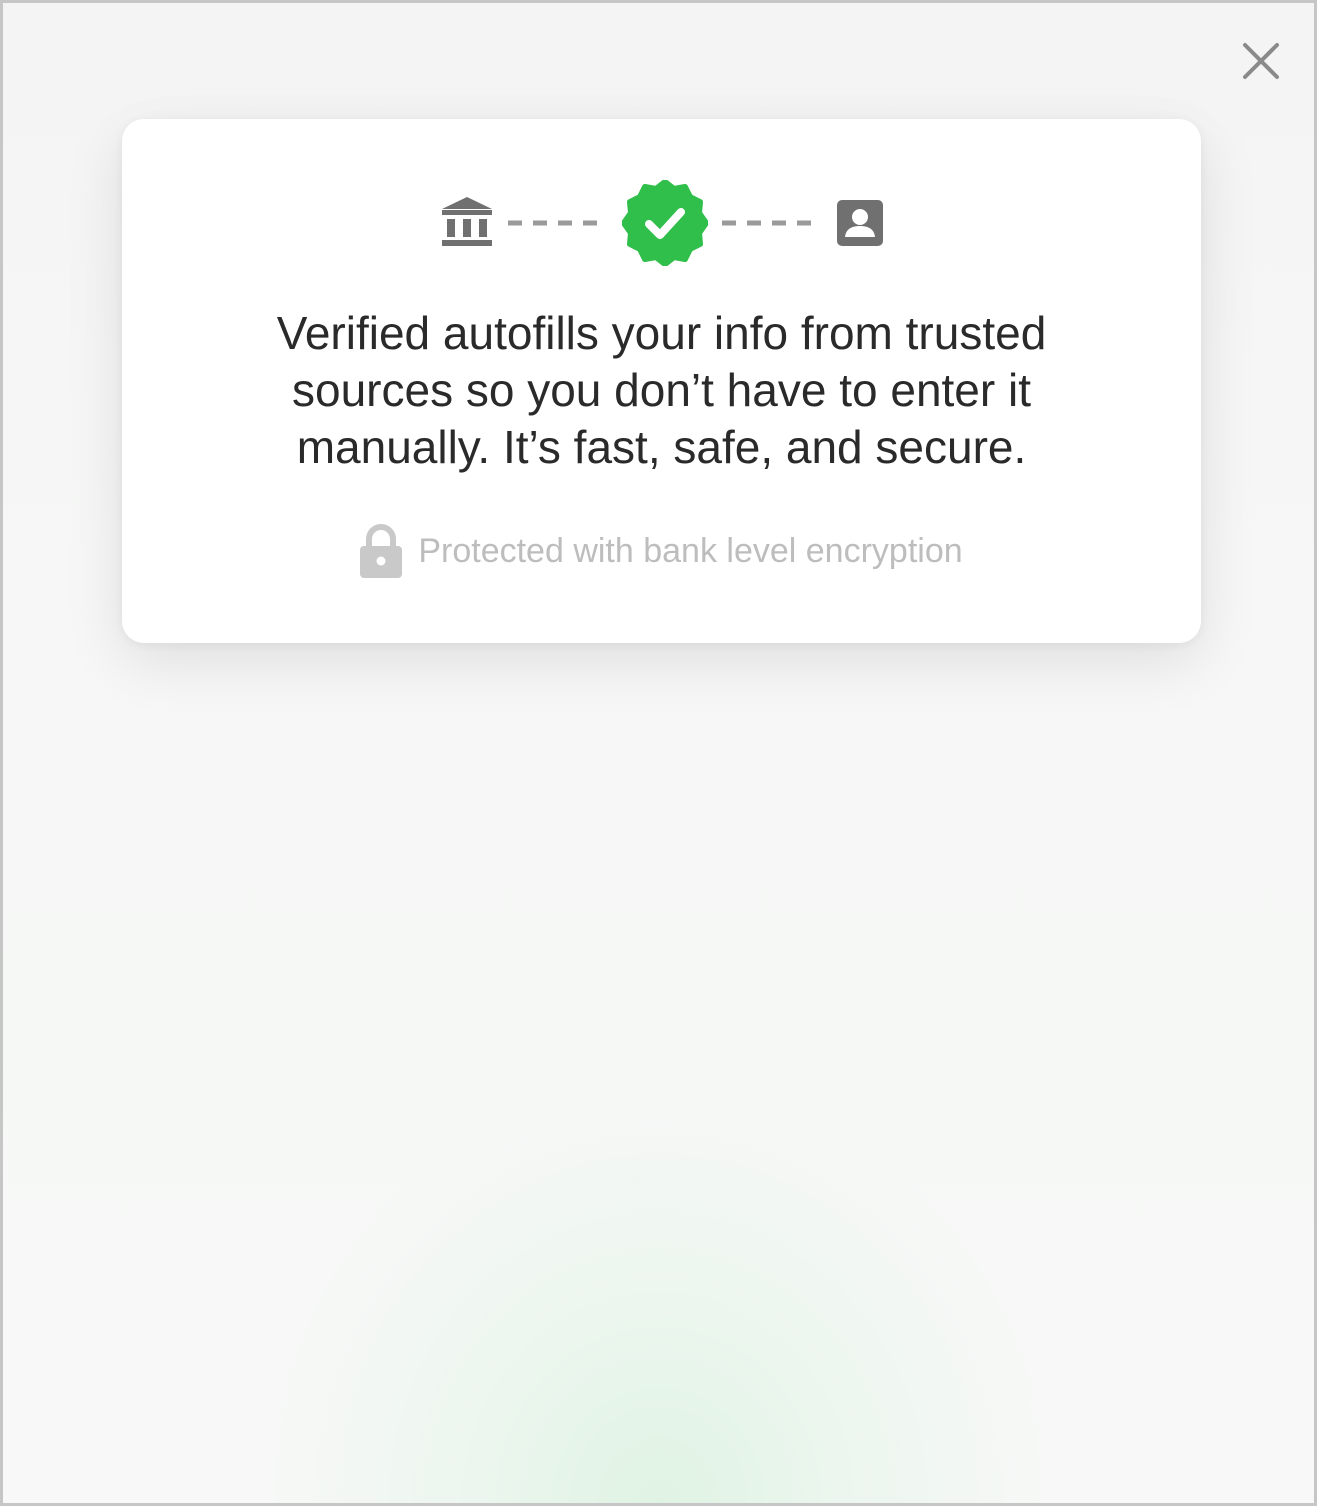  I want to click on verification-flow, so click(661, 223).